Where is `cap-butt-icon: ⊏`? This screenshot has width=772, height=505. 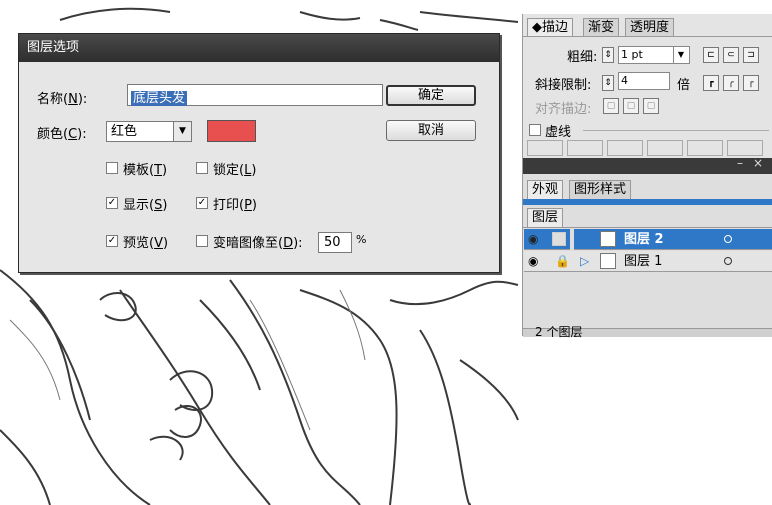
cap-butt-icon: ⊏ is located at coordinates (711, 55).